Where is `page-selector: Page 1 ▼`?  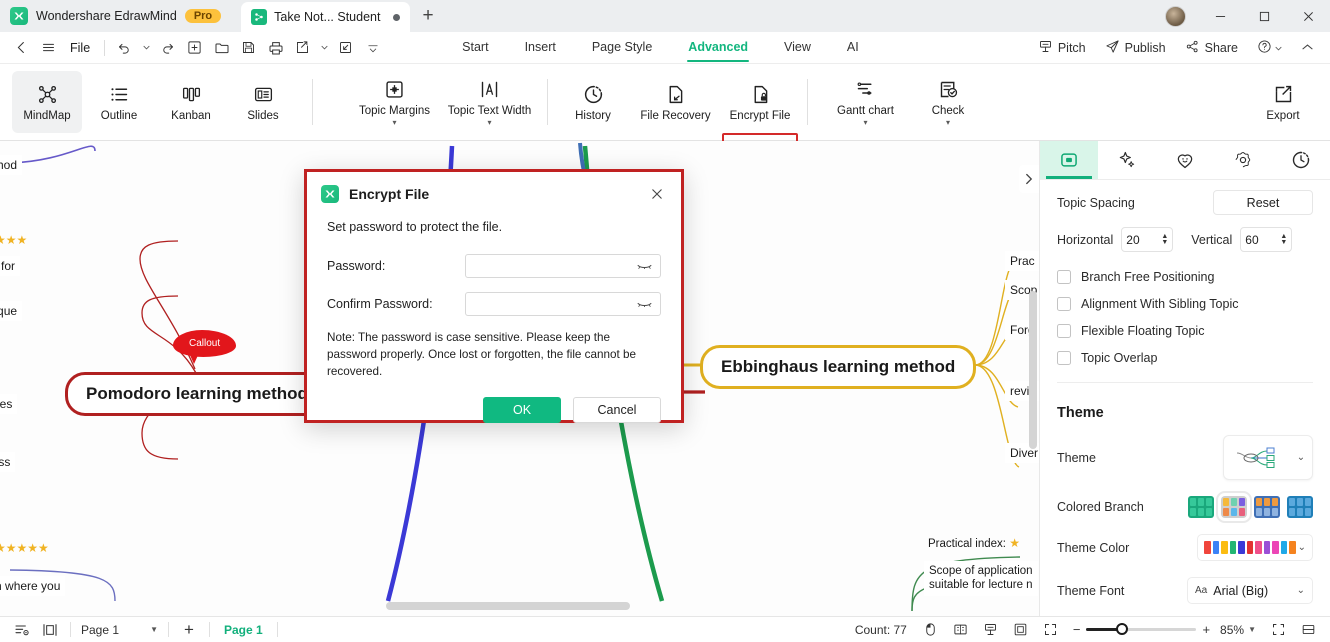
page-selector: Page 1 ▼ is located at coordinates (119, 630).